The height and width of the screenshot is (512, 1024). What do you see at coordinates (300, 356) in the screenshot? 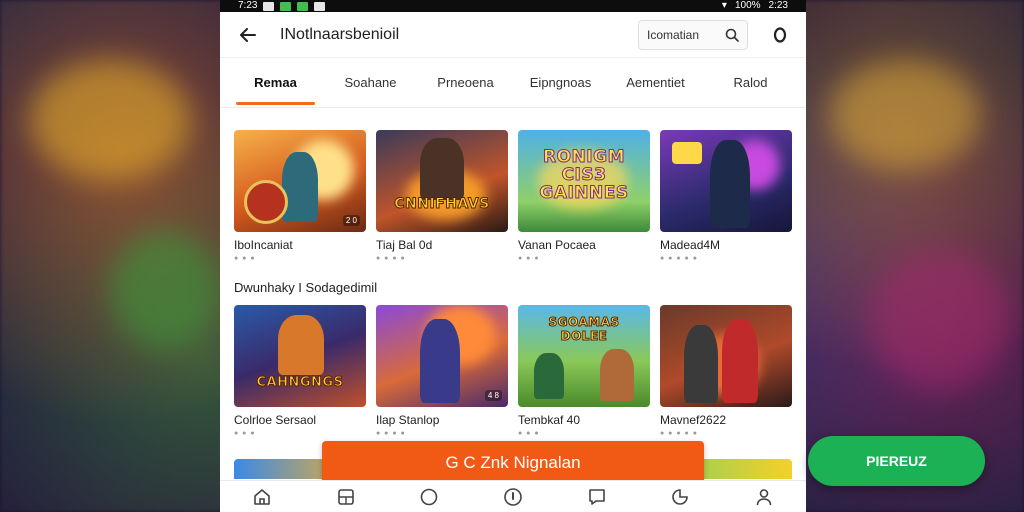
I see `game-thumbnail: CAHNGNGS` at bounding box center [300, 356].